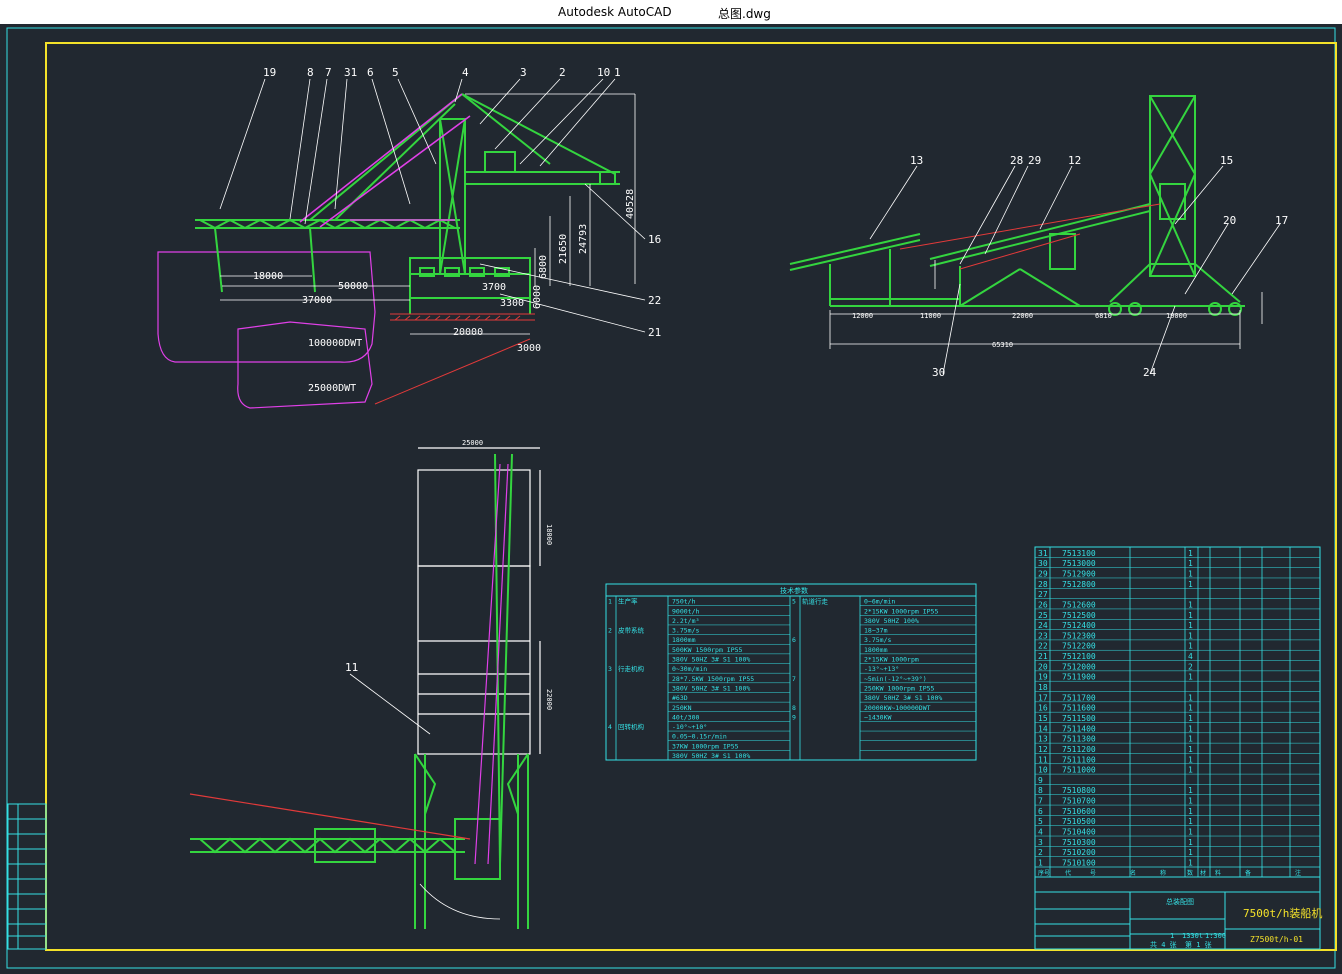  What do you see at coordinates (628, 601) in the screenshot?
I see `spec-cell: 生产率` at bounding box center [628, 601].